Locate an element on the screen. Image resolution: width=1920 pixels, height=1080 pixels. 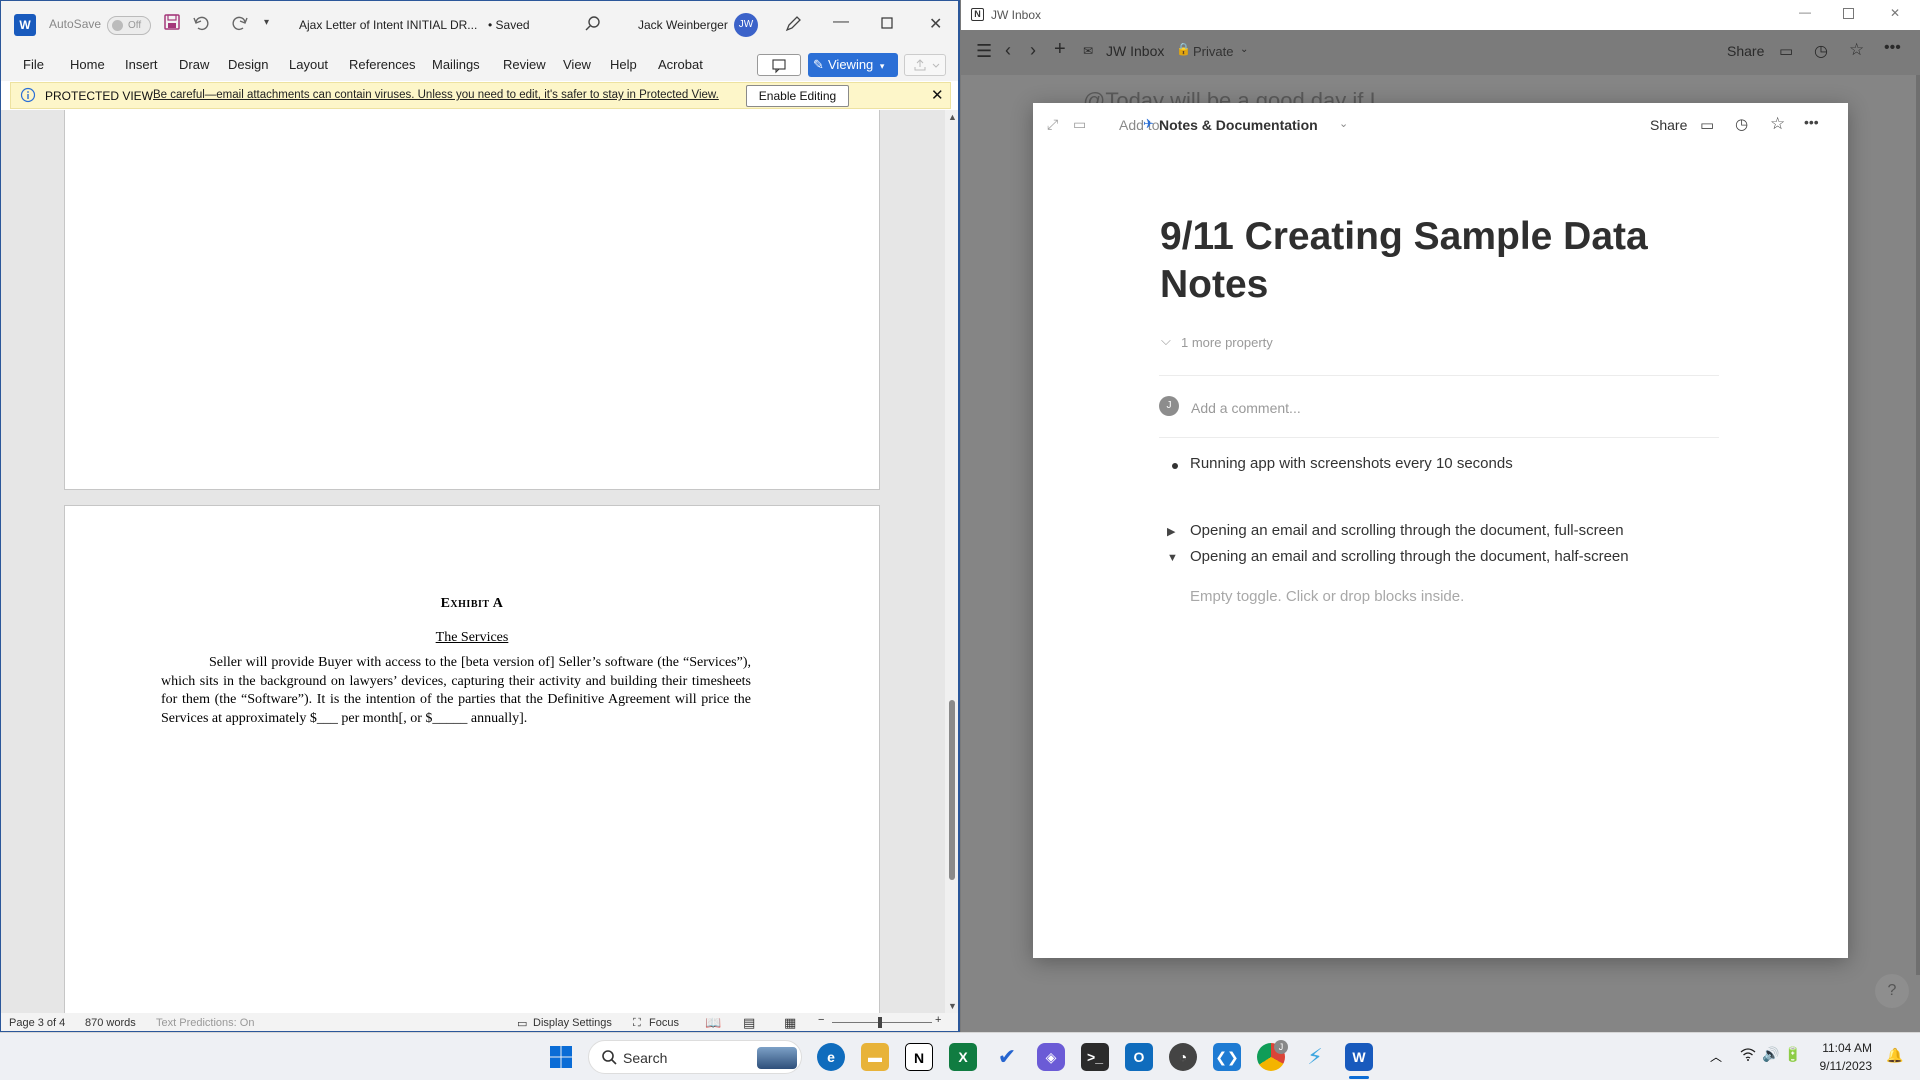
text-predictions: Text Predictions: On is located at coordinates (205, 1023).